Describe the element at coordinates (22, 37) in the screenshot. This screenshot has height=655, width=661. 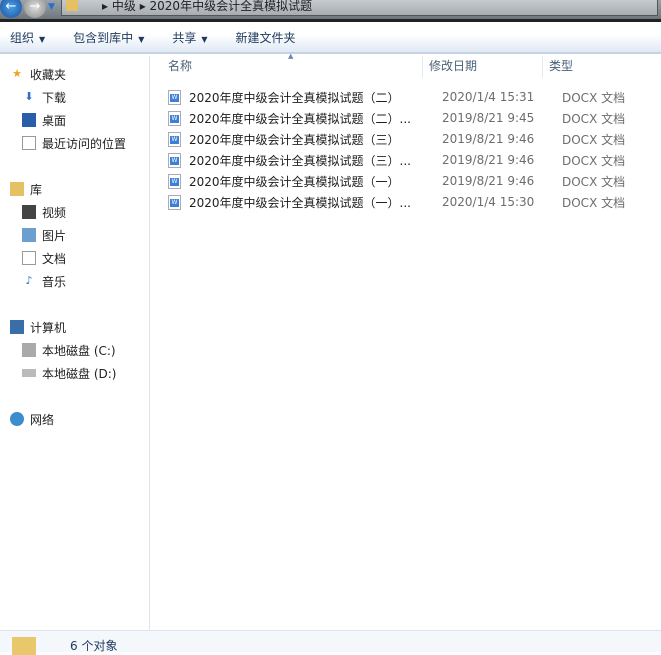
I see `organize-label: 组织` at that location.